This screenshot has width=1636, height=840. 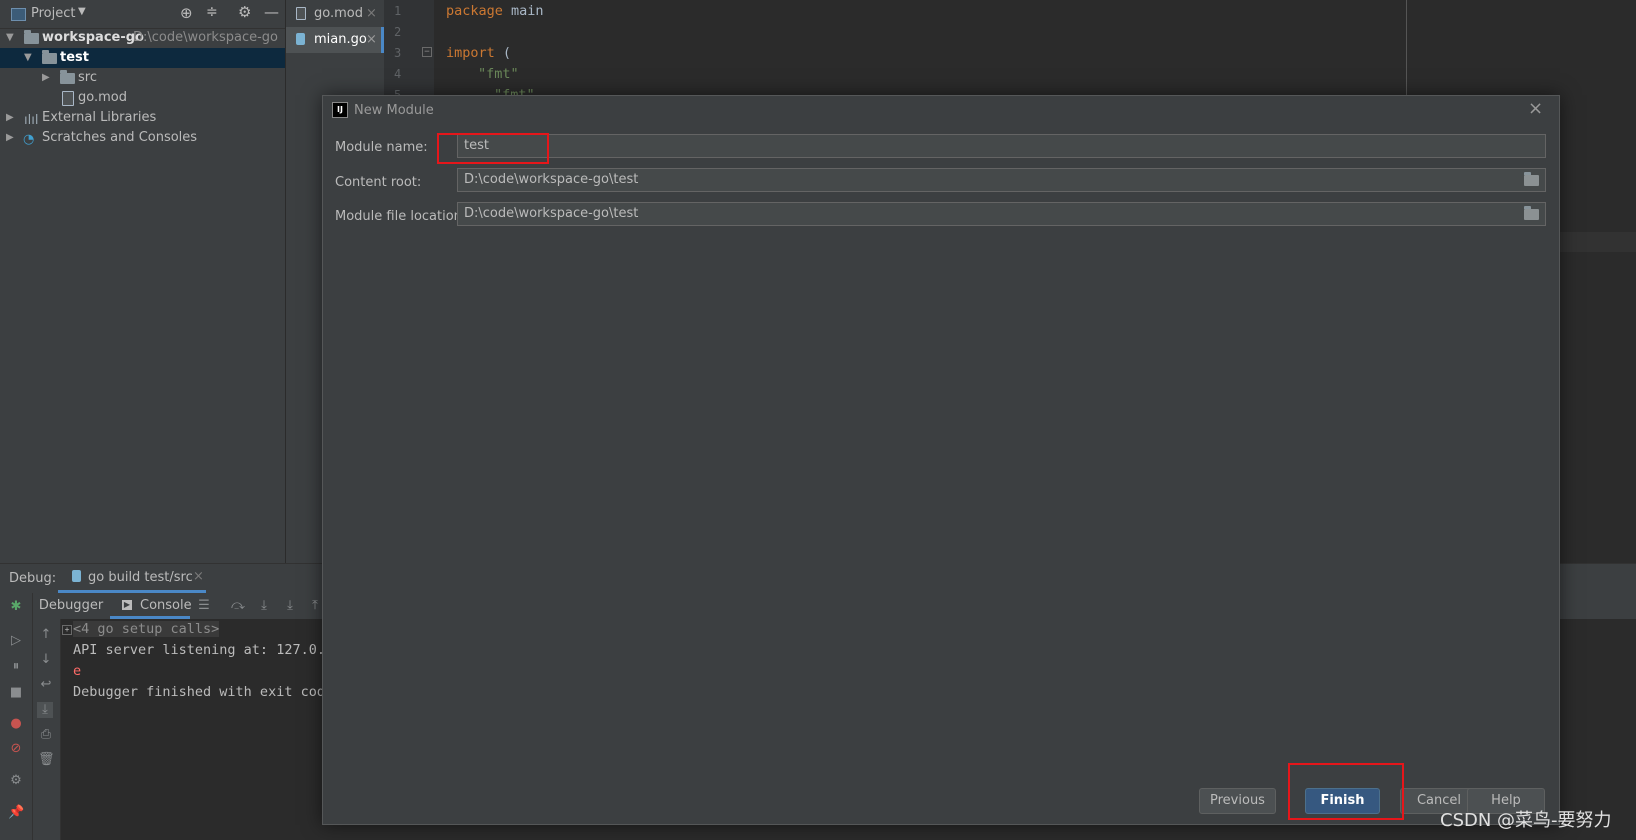 I want to click on tab-mian-go: mian.go ×, so click(x=335, y=40).